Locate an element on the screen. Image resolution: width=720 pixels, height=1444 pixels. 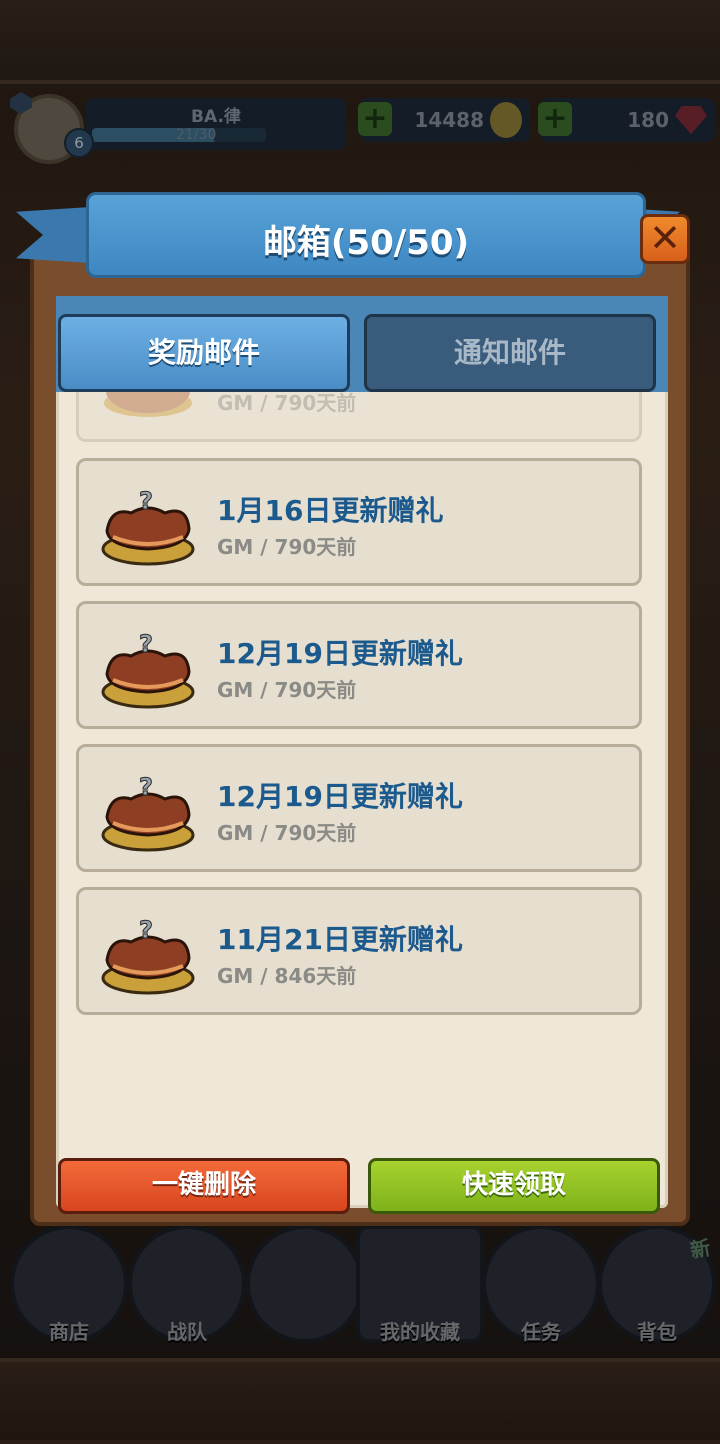
mail-title: 11月21日更新赠礼 is located at coordinates (340, 939).